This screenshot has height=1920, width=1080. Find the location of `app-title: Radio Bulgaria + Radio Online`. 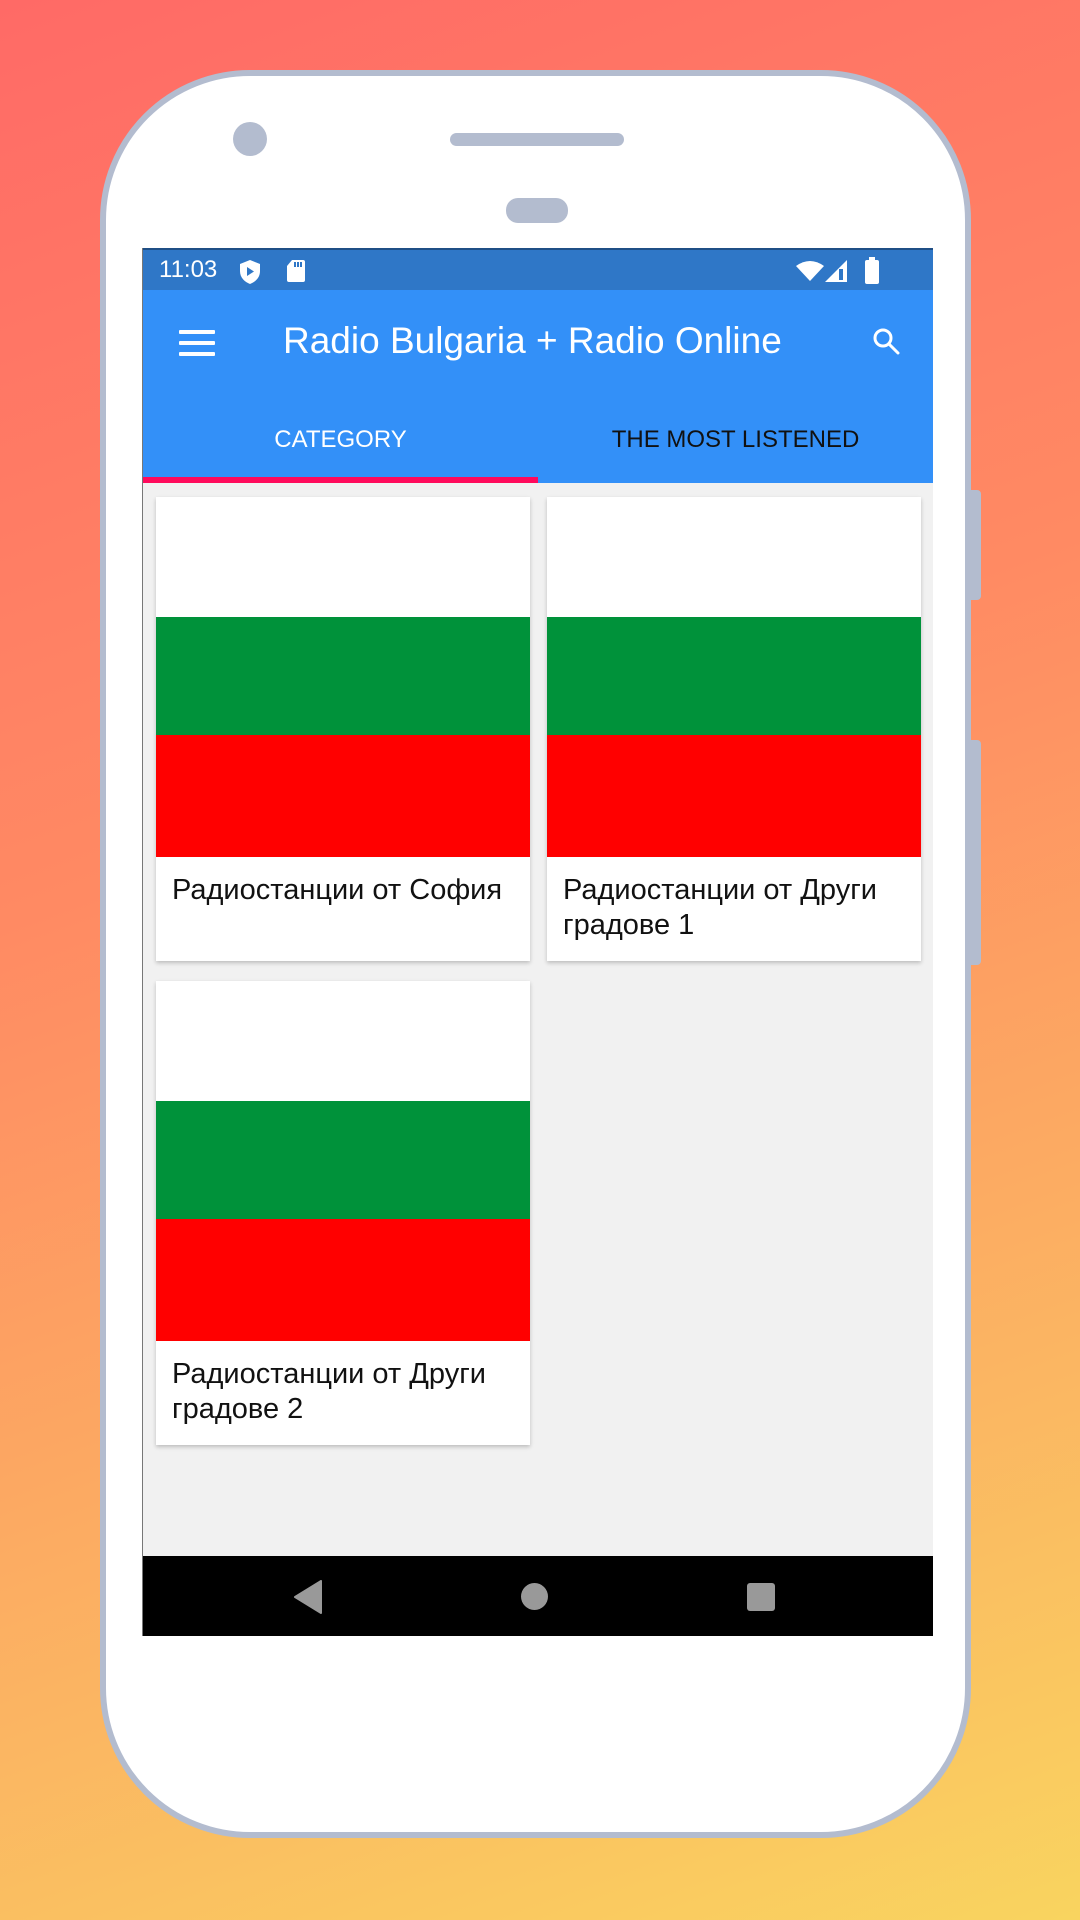

app-title: Radio Bulgaria + Radio Online is located at coordinates (532, 340).